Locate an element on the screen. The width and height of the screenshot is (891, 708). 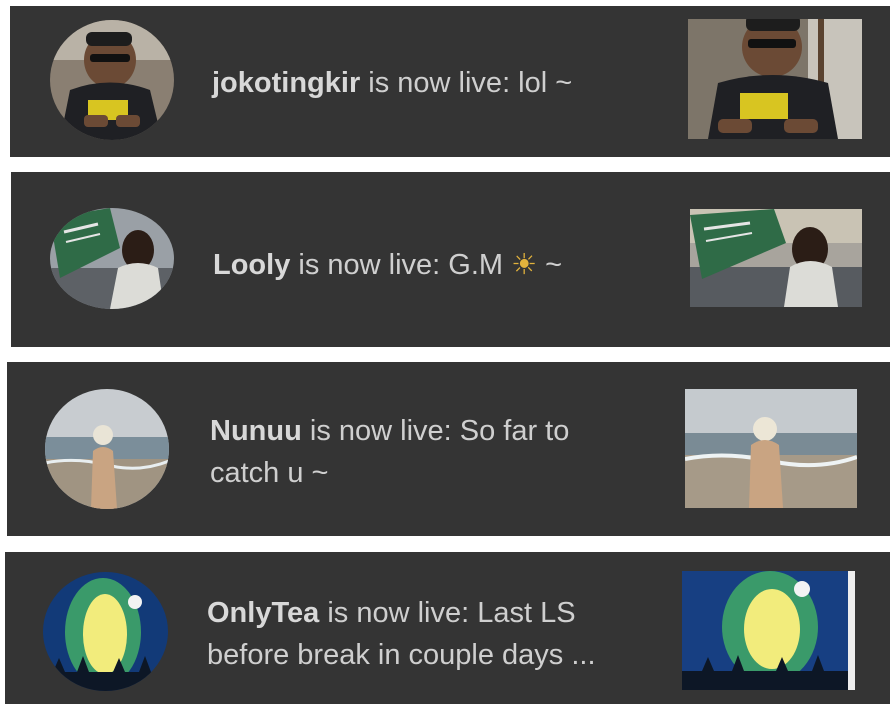
beach-flowers-avatar-icon is located at coordinates (107, 449).